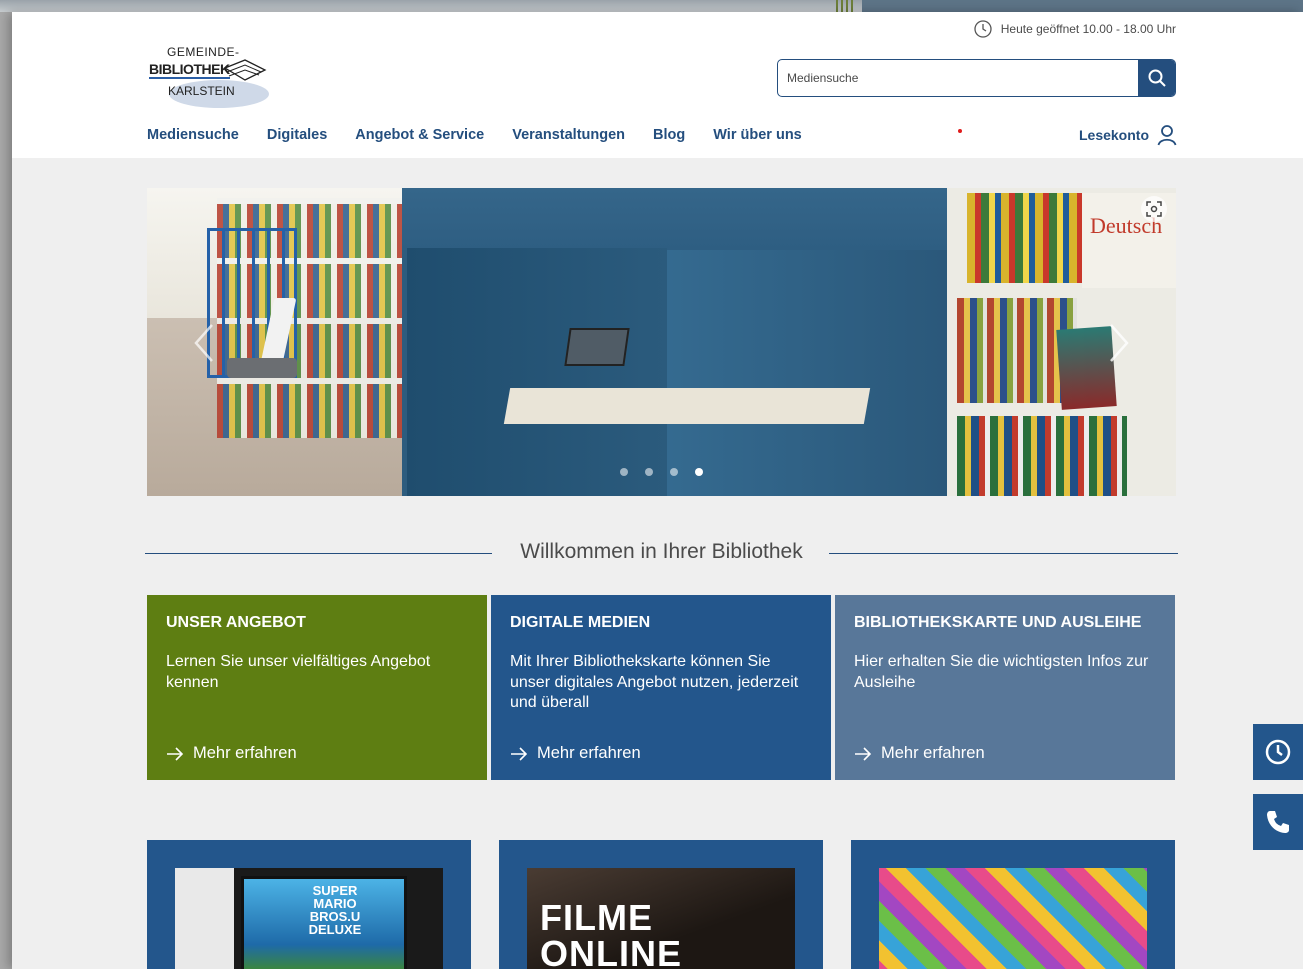 The image size is (1303, 969). Describe the element at coordinates (189, 70) in the screenshot. I see `logo-line-2: BIBLIOTHEK` at that location.